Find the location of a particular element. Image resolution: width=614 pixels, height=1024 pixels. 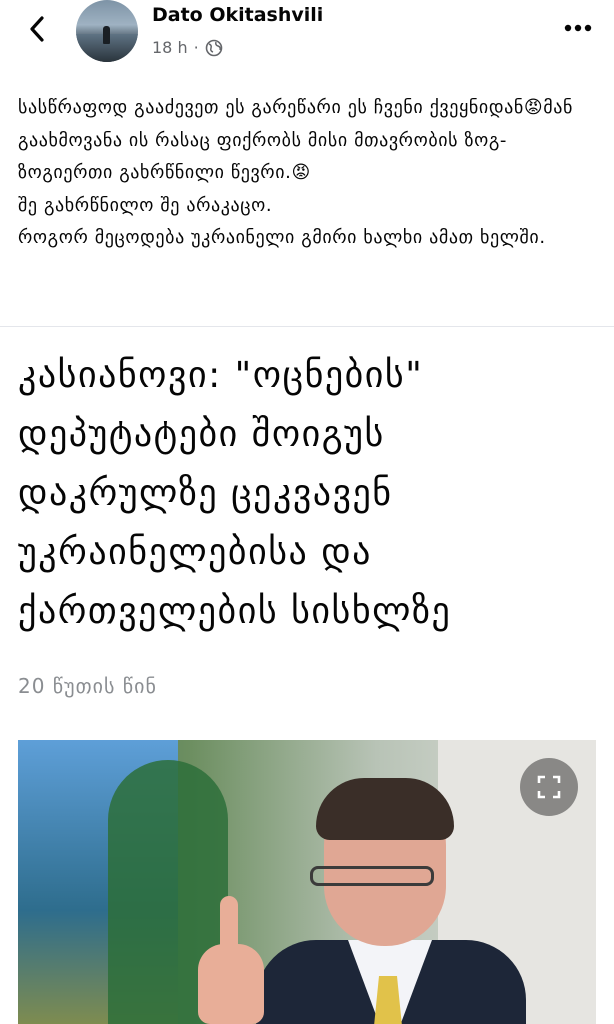

expand-icon is located at coordinates (549, 787).